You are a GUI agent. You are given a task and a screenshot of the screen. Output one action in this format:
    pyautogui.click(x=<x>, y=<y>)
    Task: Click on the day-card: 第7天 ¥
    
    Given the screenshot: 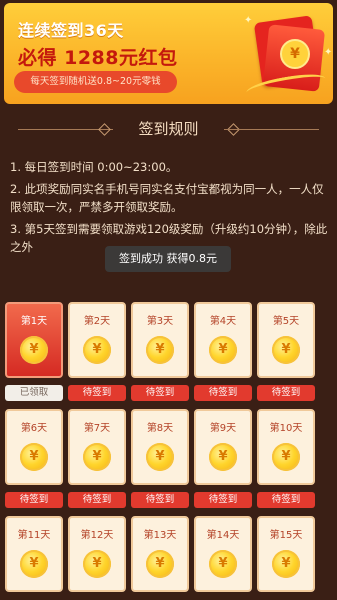 What is the action you would take?
    pyautogui.click(x=97, y=447)
    